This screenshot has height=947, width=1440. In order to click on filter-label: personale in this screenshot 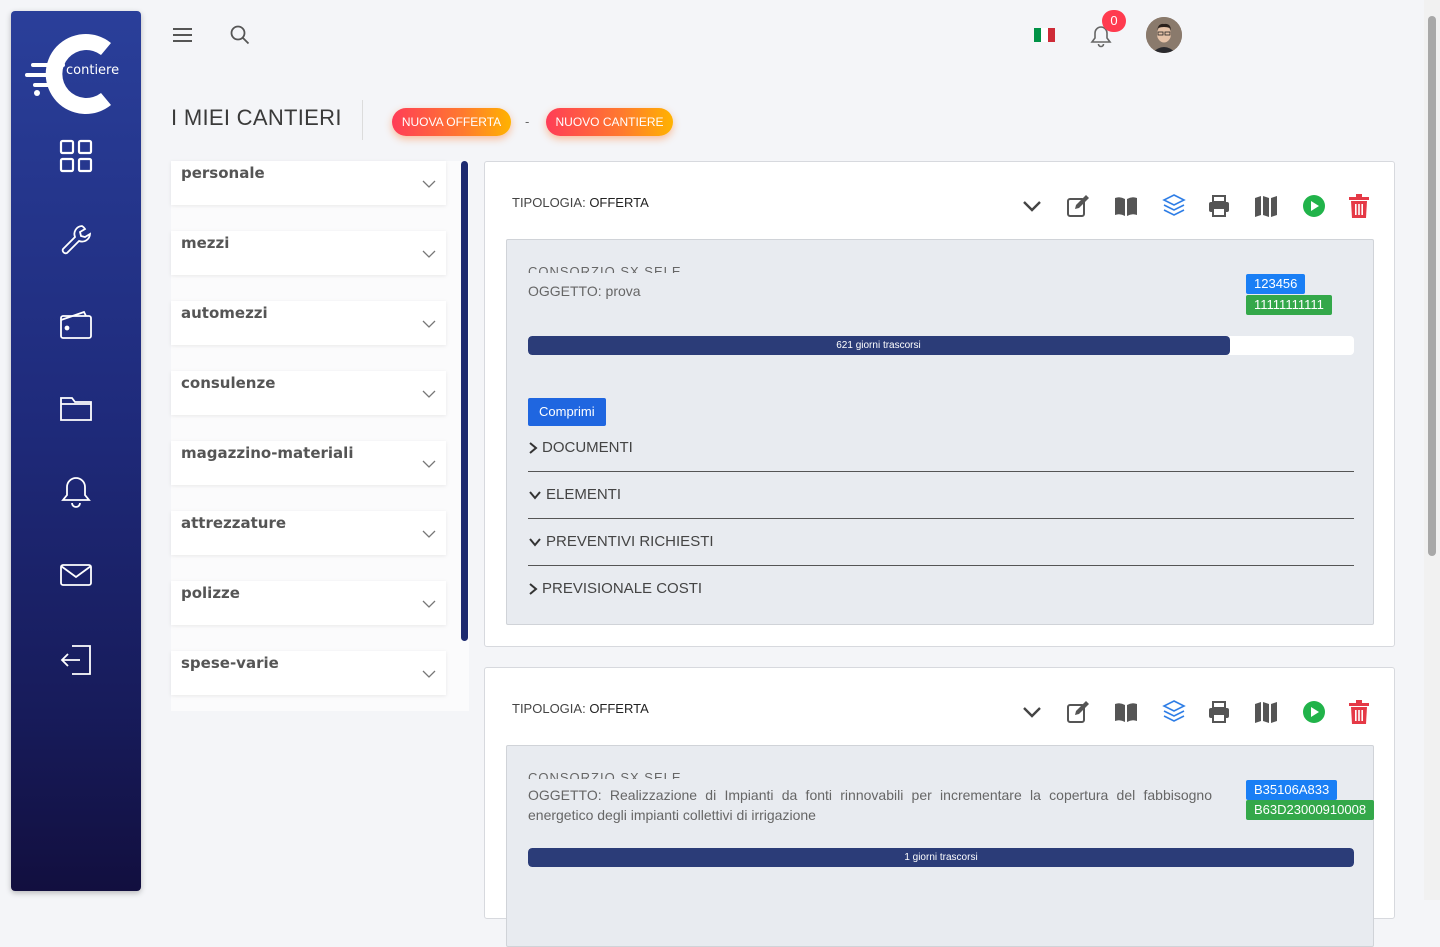, I will do `click(223, 173)`.